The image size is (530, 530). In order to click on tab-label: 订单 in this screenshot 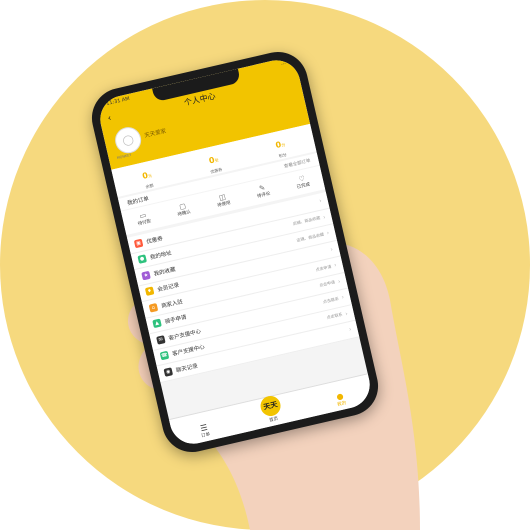, I will do `click(205, 436)`.